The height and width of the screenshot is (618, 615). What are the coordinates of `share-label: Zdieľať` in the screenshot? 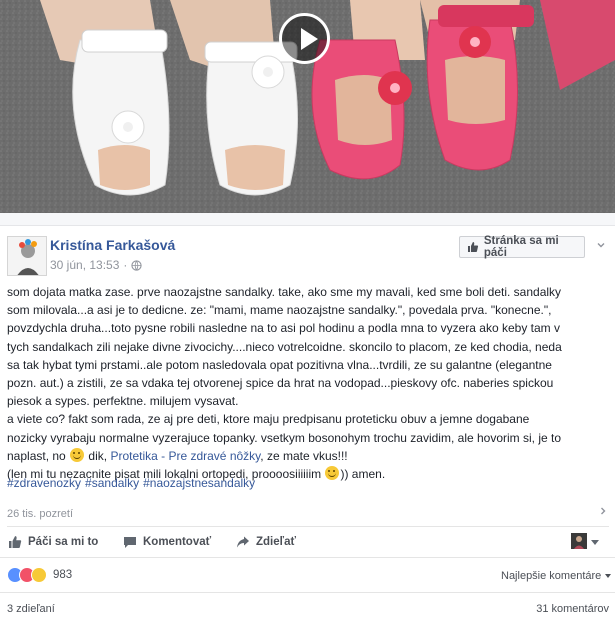 It's located at (276, 542).